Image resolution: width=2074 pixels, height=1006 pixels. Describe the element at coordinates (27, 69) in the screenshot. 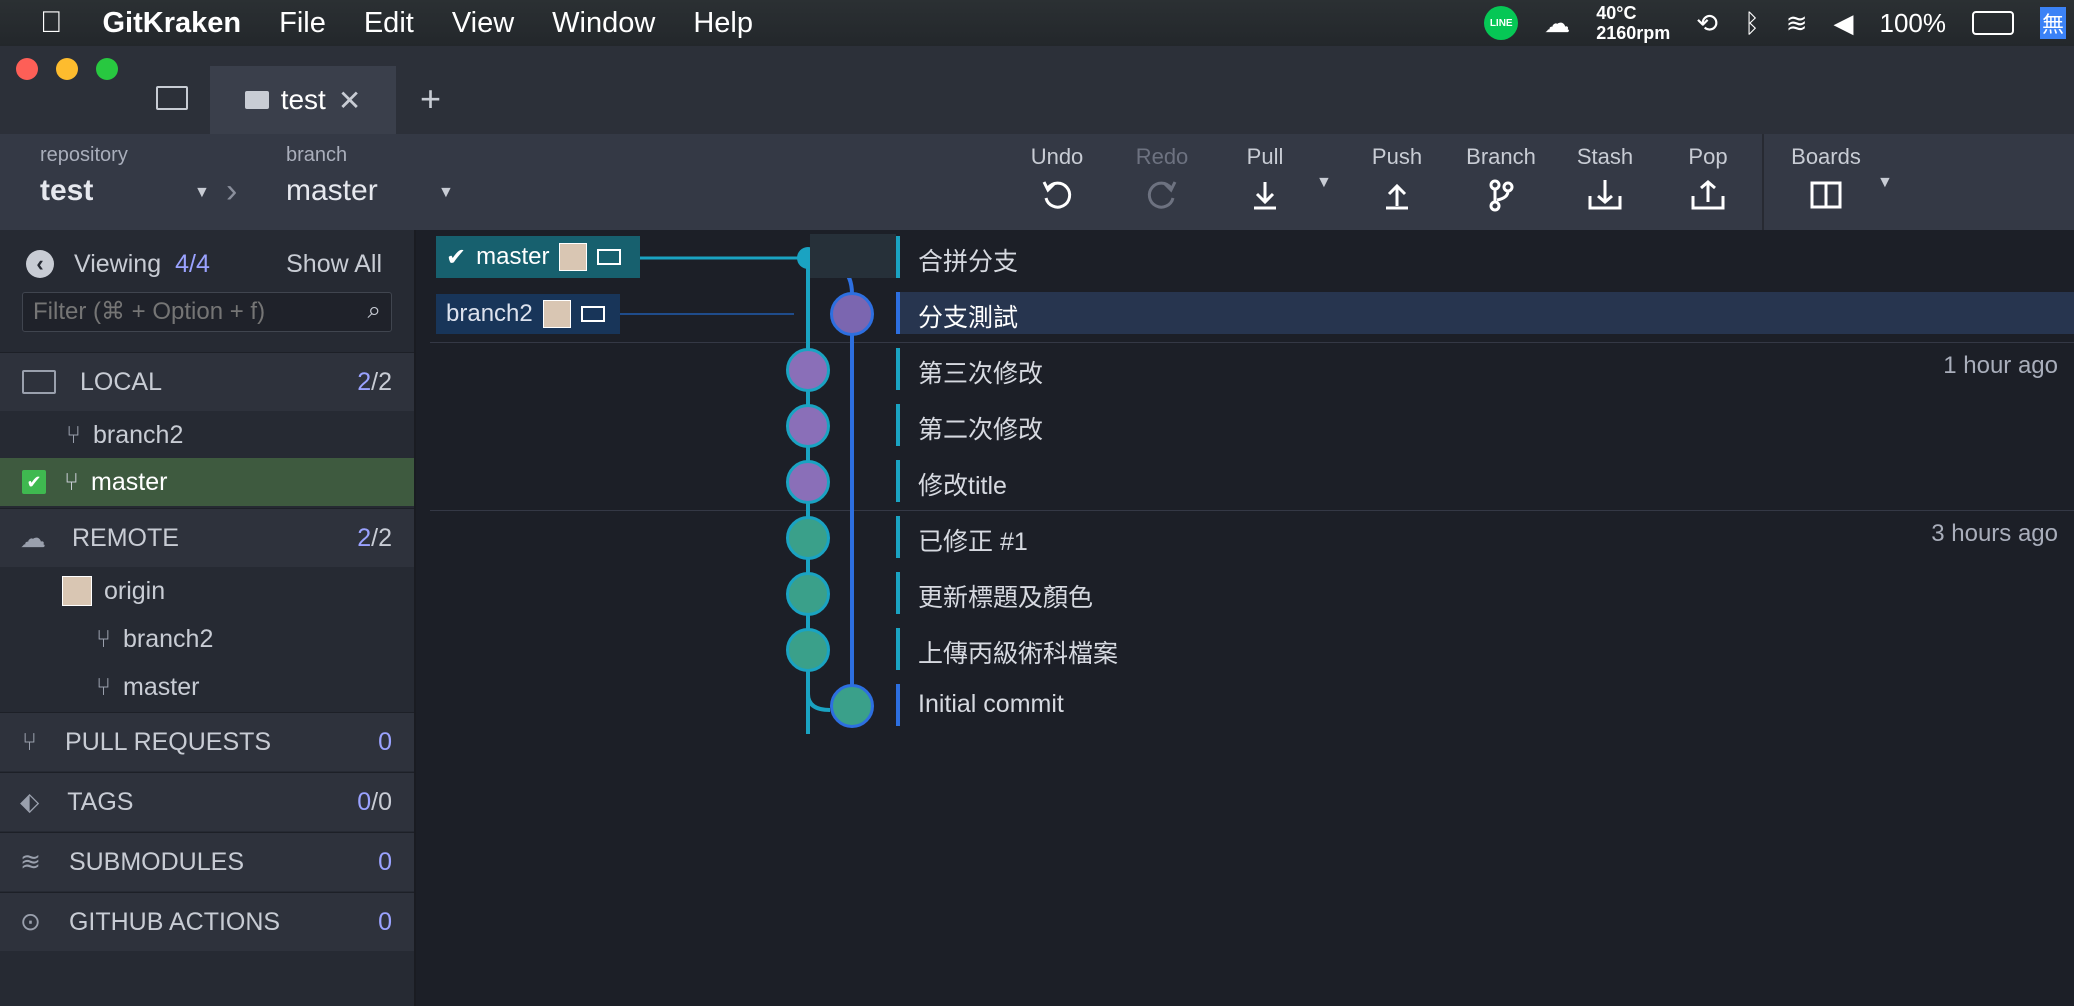

I see `close-window-button` at that location.